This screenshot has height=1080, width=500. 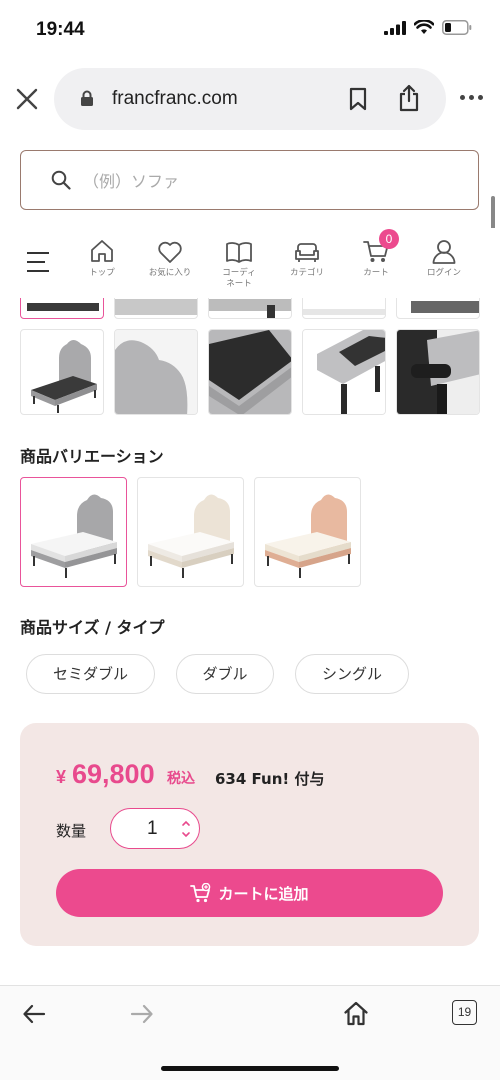 What do you see at coordinates (239, 278) in the screenshot?
I see `nav-label-coordinate: コーディ ネート` at bounding box center [239, 278].